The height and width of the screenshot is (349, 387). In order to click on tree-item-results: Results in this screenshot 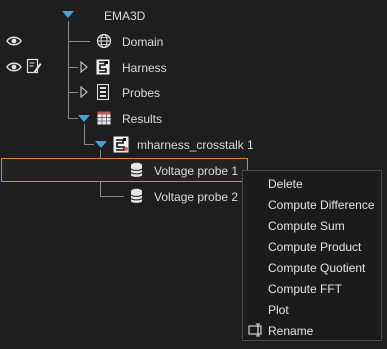, I will do `click(142, 119)`.